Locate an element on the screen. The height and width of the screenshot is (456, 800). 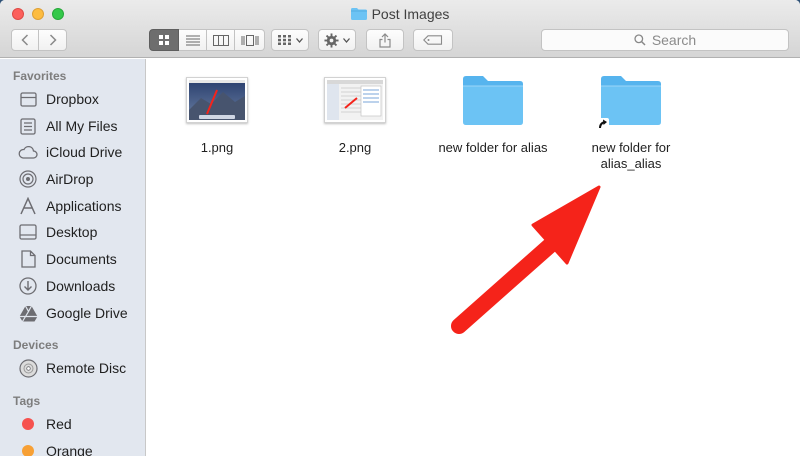
sidebar-item-all-my-files: All My Files is located at coordinates (80, 126).